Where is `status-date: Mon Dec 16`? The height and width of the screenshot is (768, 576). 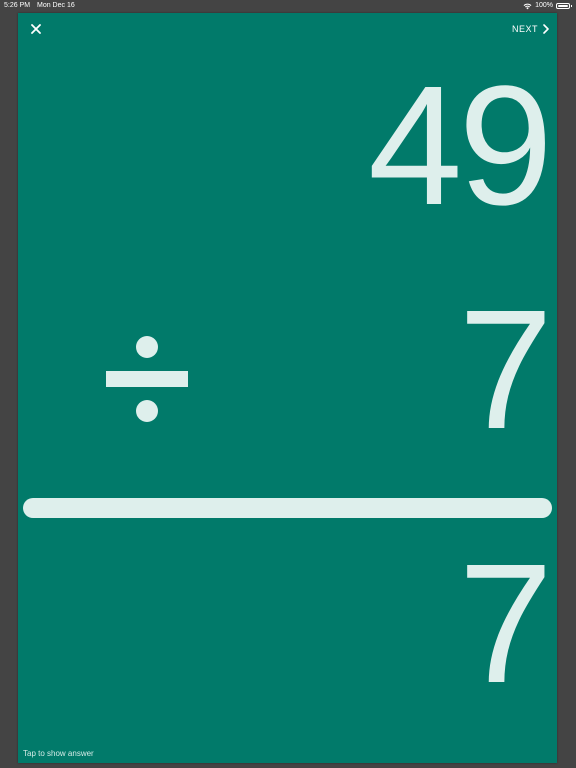
status-date: Mon Dec 16 is located at coordinates (56, 5).